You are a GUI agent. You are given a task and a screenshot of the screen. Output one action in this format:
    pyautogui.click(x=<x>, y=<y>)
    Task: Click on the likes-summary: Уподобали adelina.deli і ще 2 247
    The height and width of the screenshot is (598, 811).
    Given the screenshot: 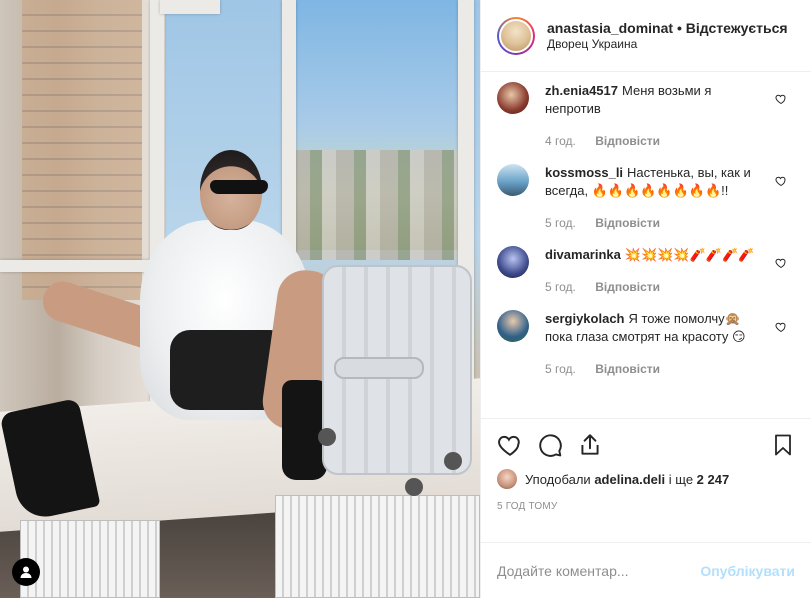 What is the action you would take?
    pyautogui.click(x=646, y=479)
    